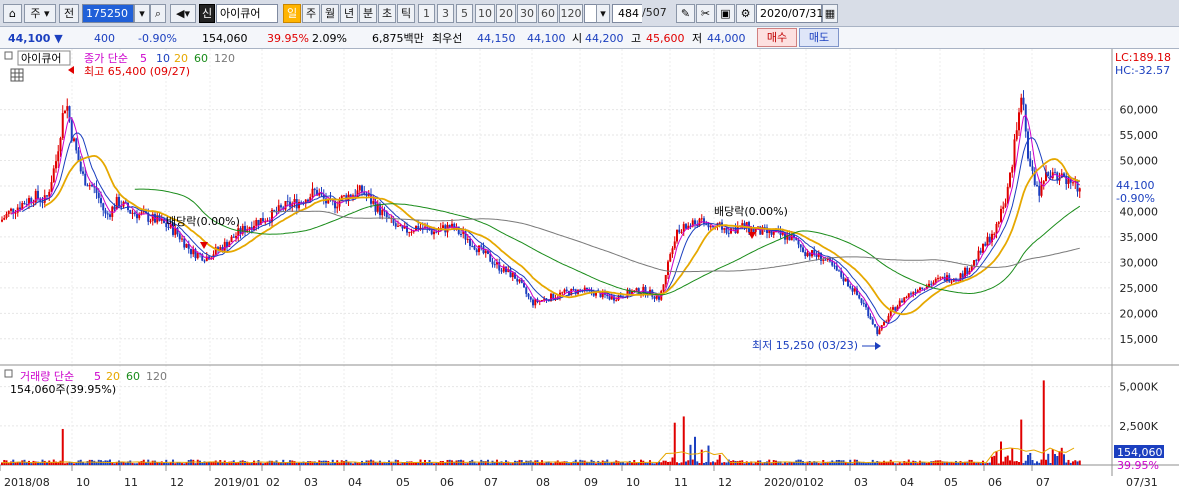  What do you see at coordinates (17, 75) in the screenshot?
I see `grid-toggle-icon` at bounding box center [17, 75].